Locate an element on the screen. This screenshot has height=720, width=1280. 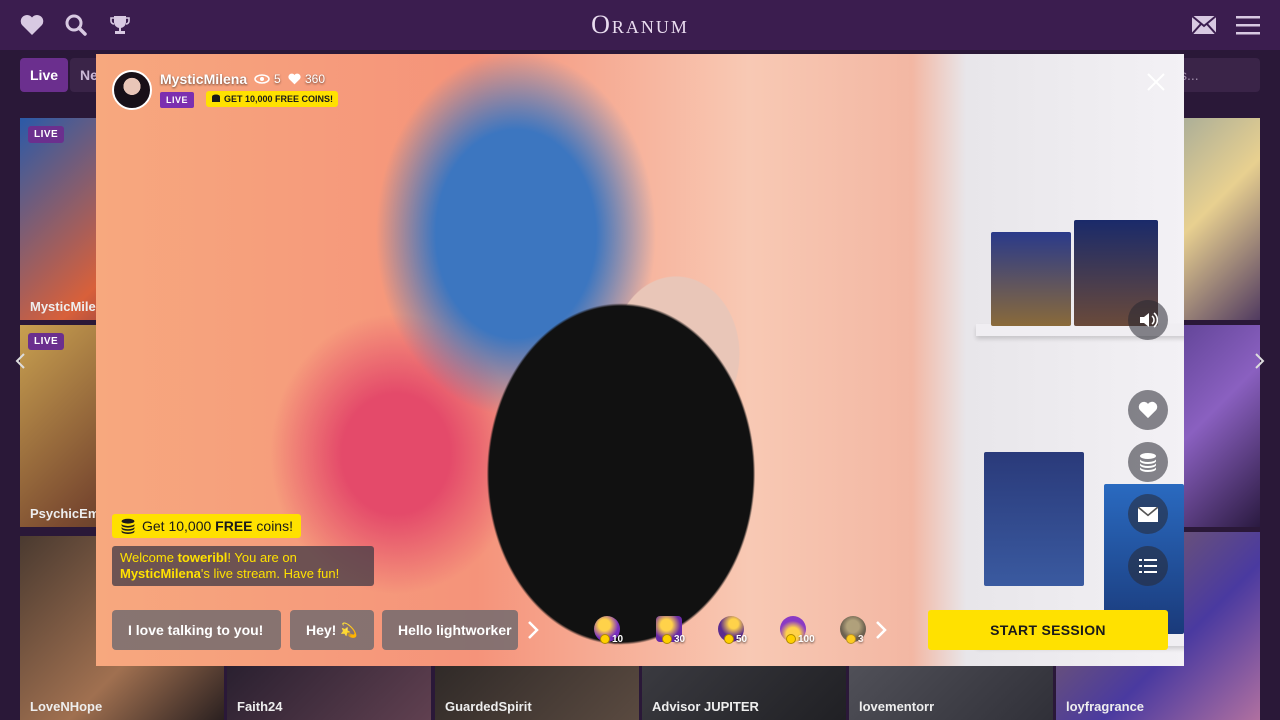
like-count-value: 360 is located at coordinates (315, 79).